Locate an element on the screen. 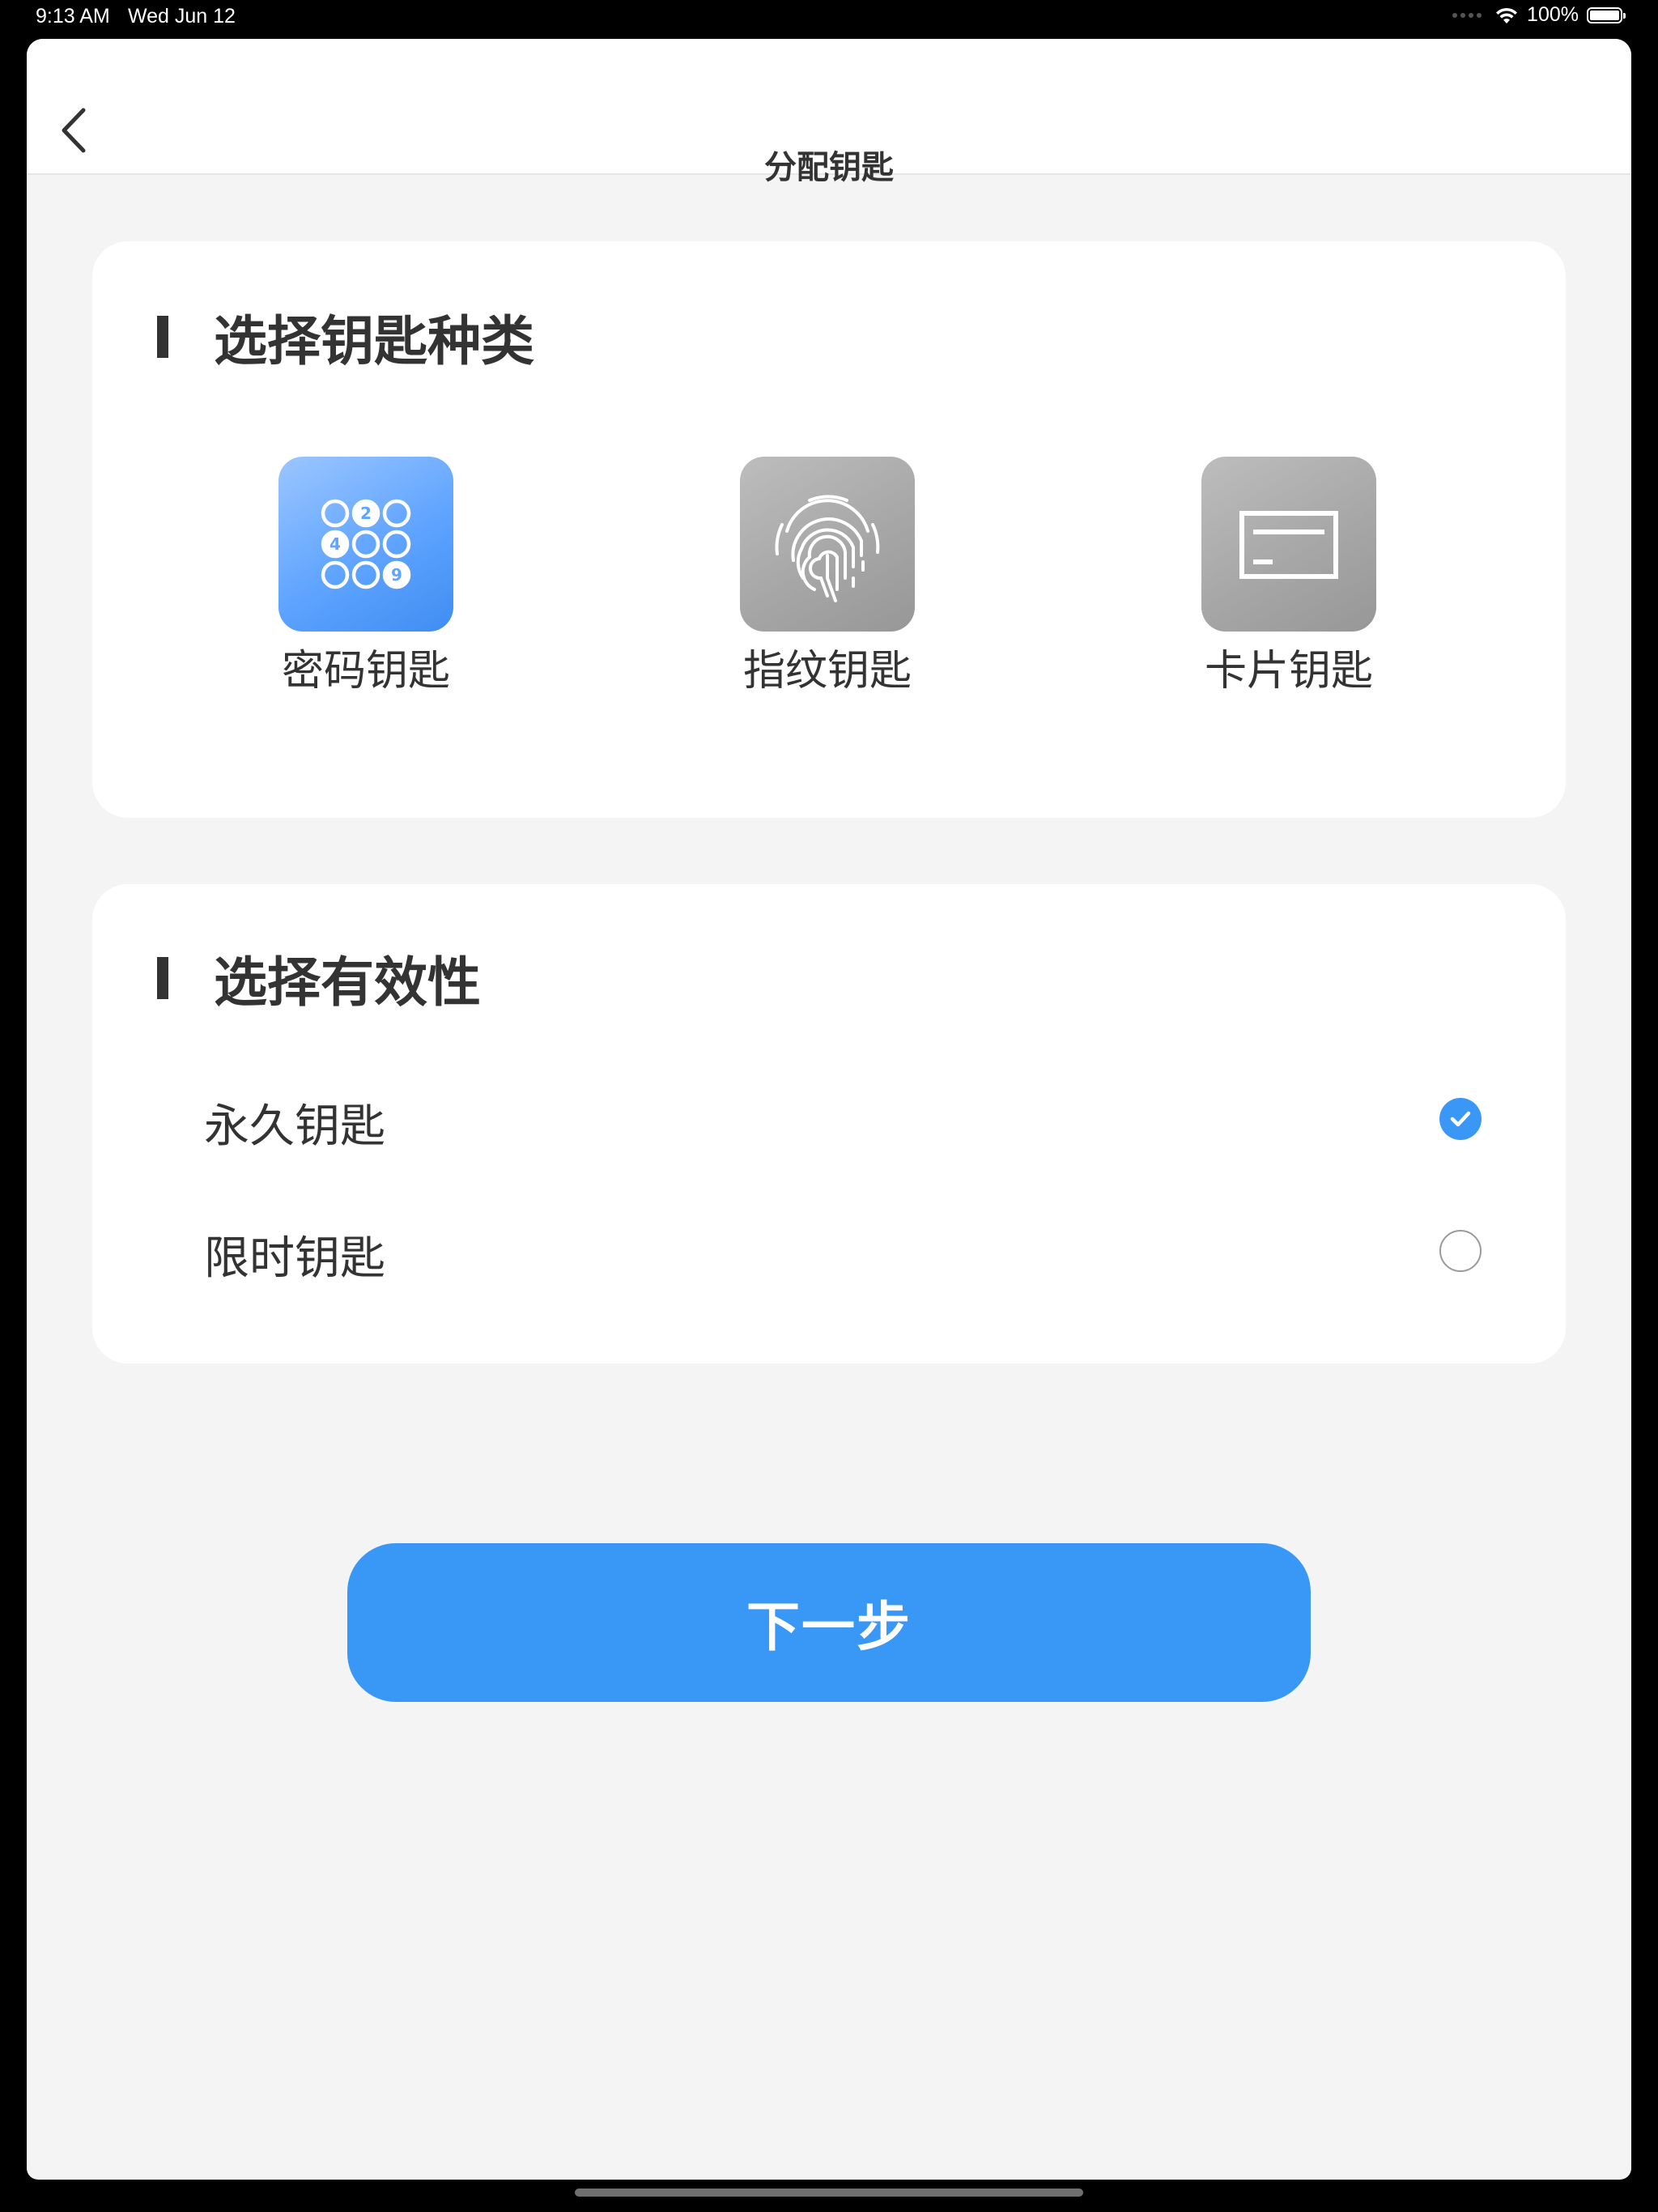 The height and width of the screenshot is (2212, 1658). battery-percent: 100% is located at coordinates (1553, 14).